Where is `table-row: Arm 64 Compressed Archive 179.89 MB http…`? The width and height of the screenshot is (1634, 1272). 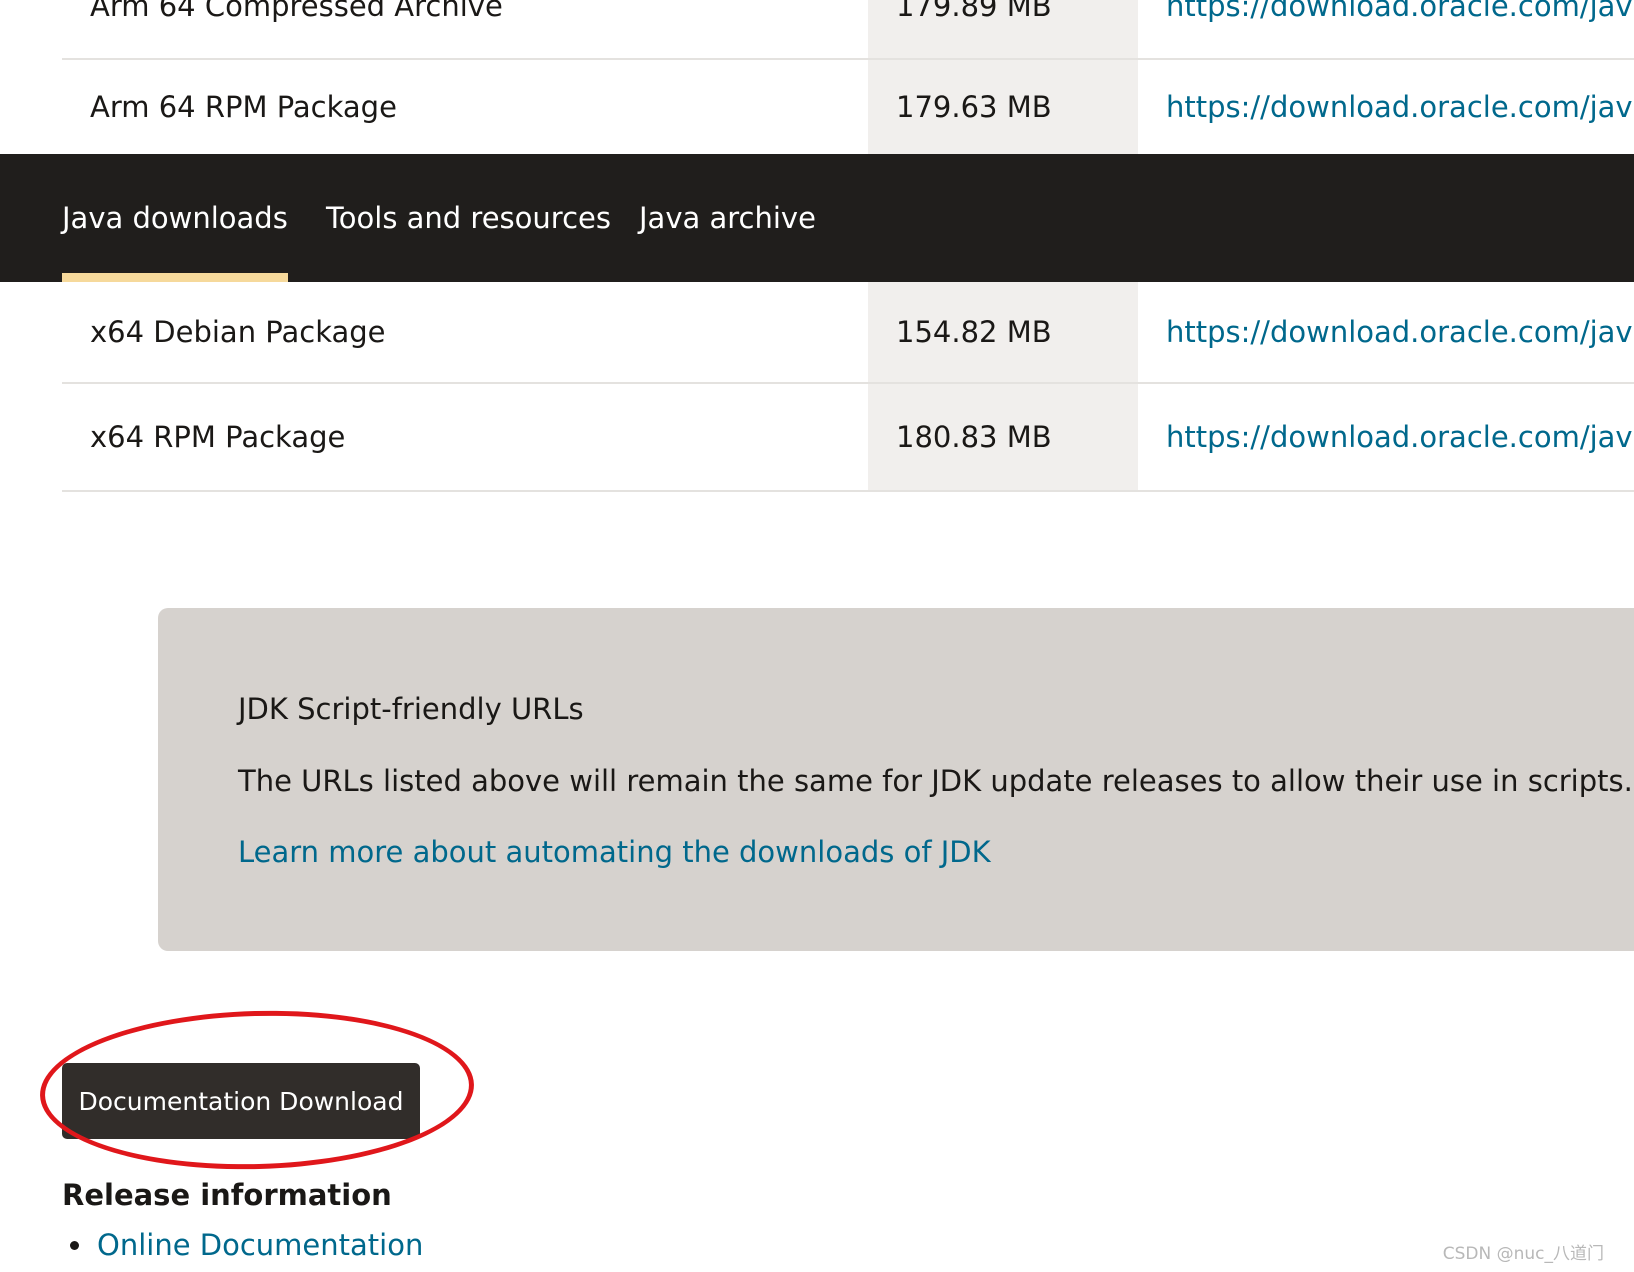 table-row: Arm 64 Compressed Archive 179.89 MB http… is located at coordinates (848, 30).